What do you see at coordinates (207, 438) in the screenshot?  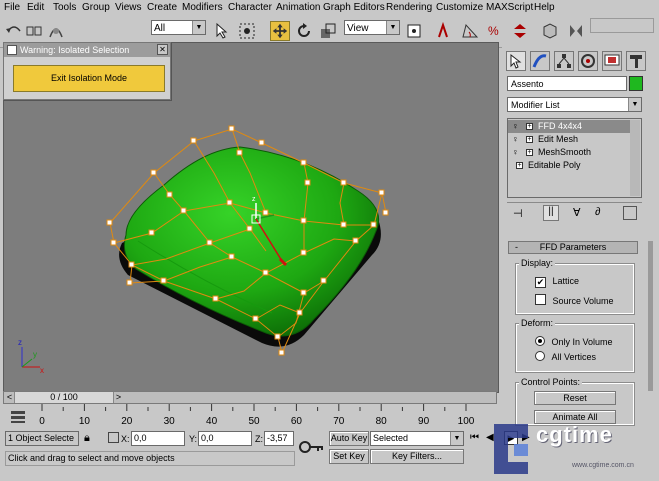 I see `y-value: 0,0` at bounding box center [207, 438].